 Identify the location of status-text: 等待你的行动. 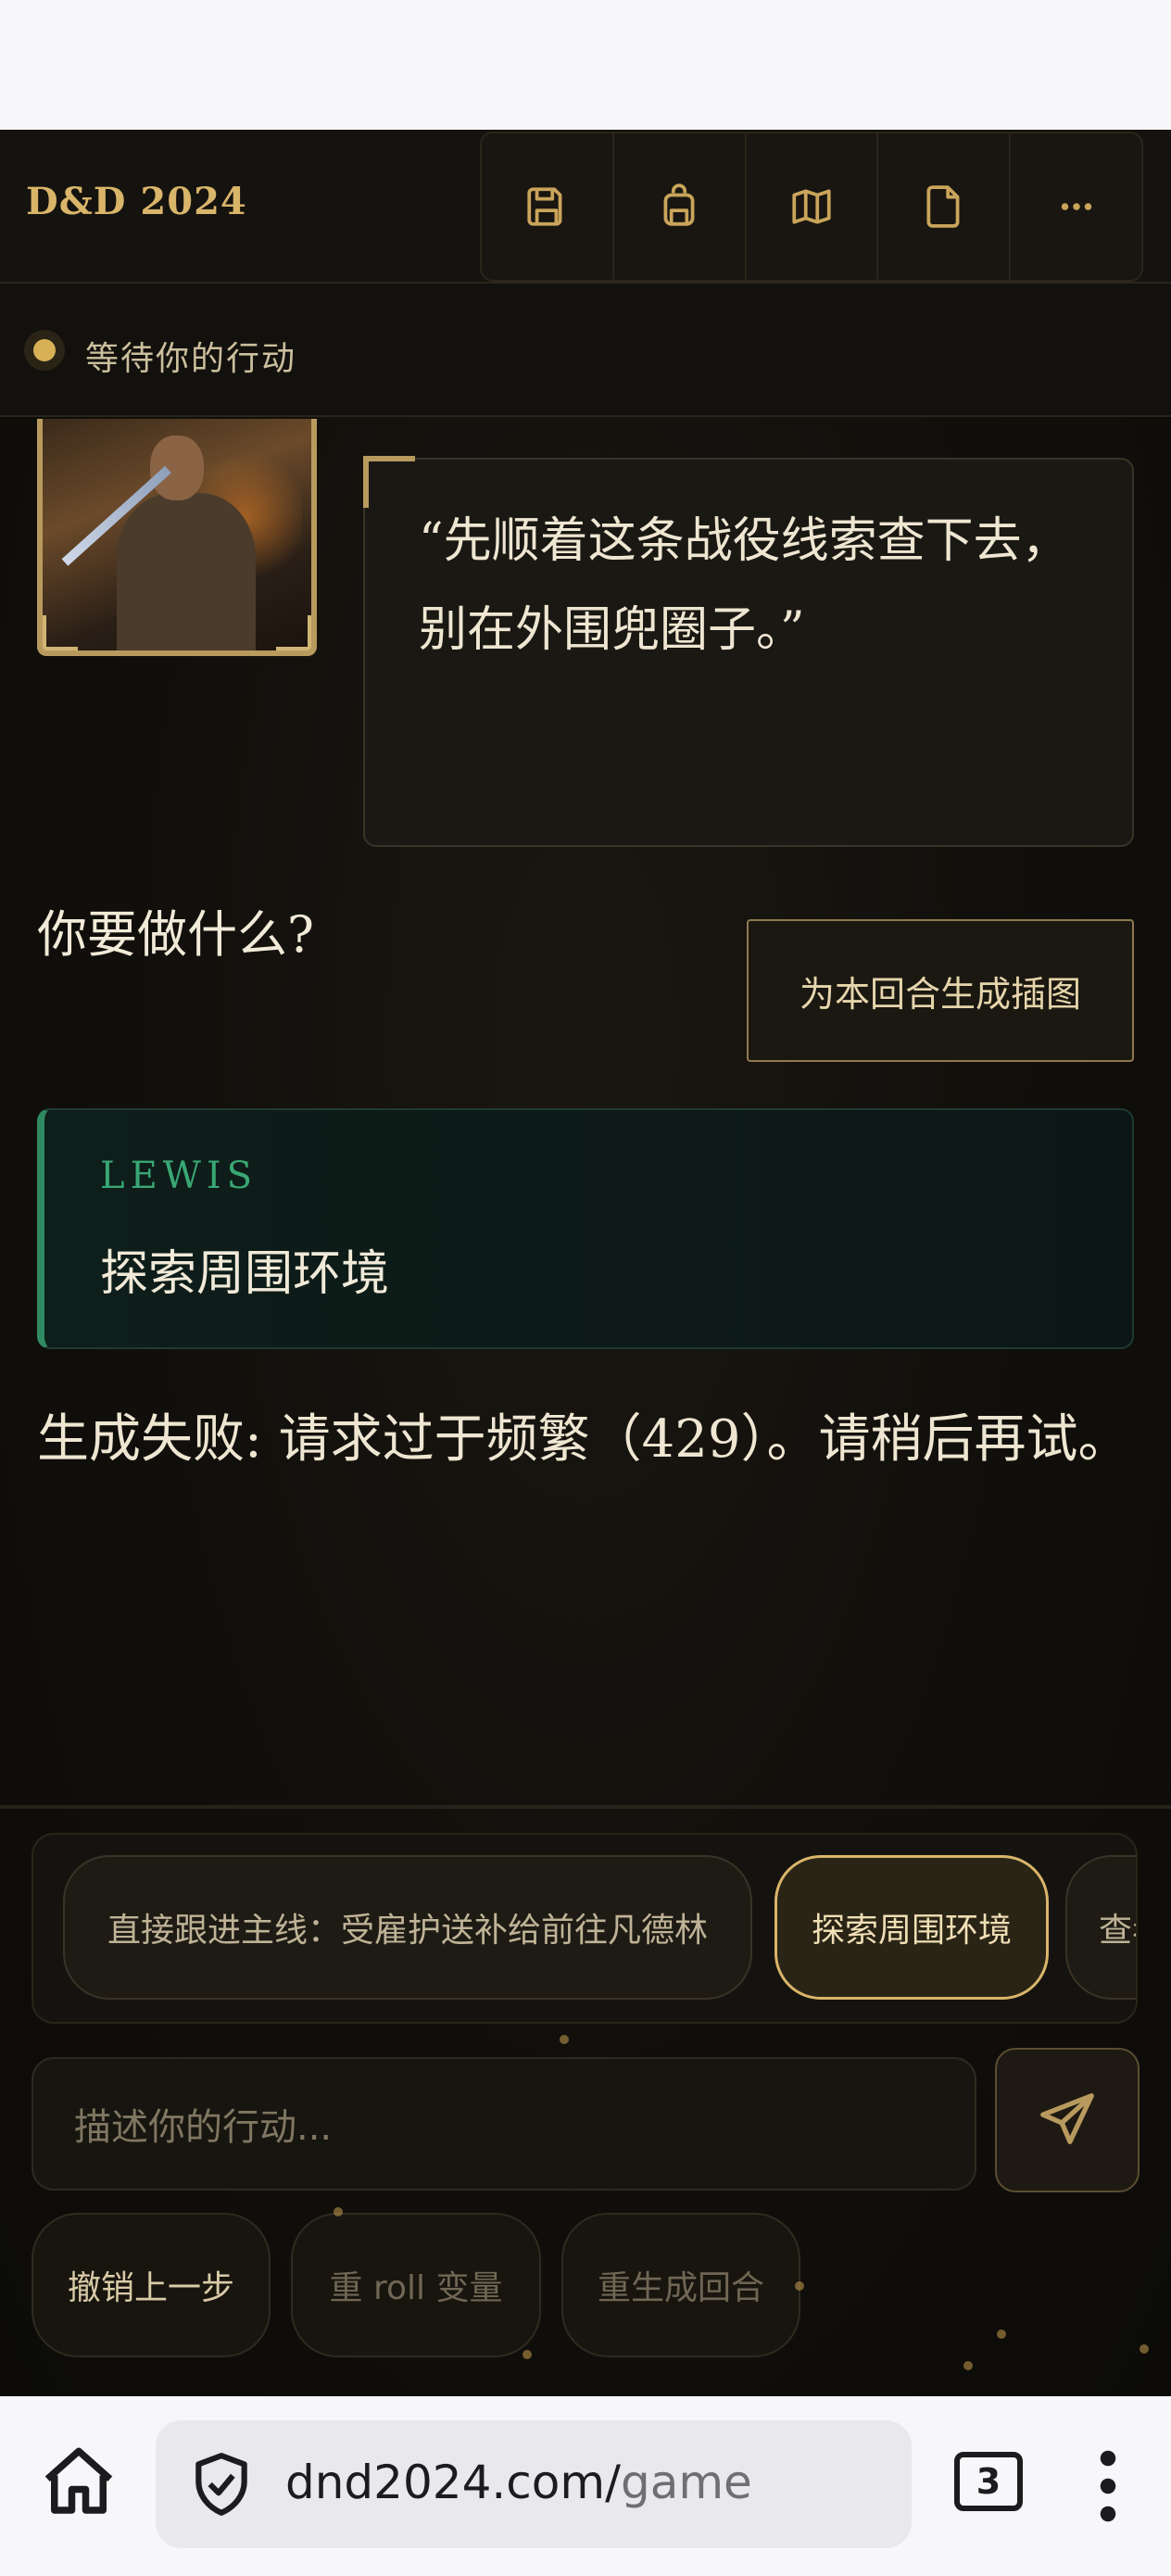
(191, 359).